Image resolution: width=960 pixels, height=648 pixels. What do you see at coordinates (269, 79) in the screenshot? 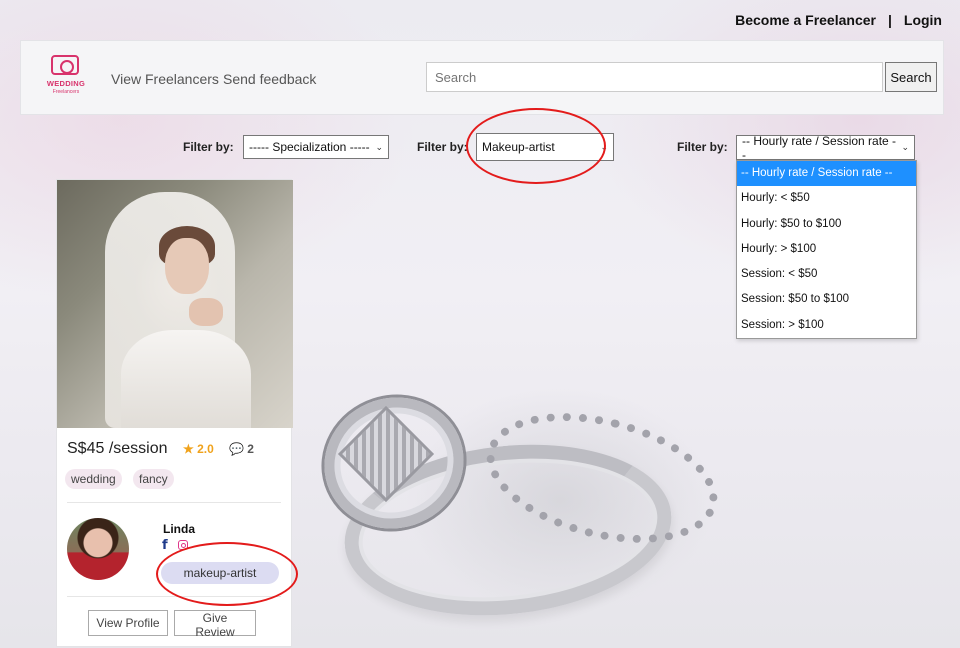
I see `nav-send-feedback: Send feedback` at bounding box center [269, 79].